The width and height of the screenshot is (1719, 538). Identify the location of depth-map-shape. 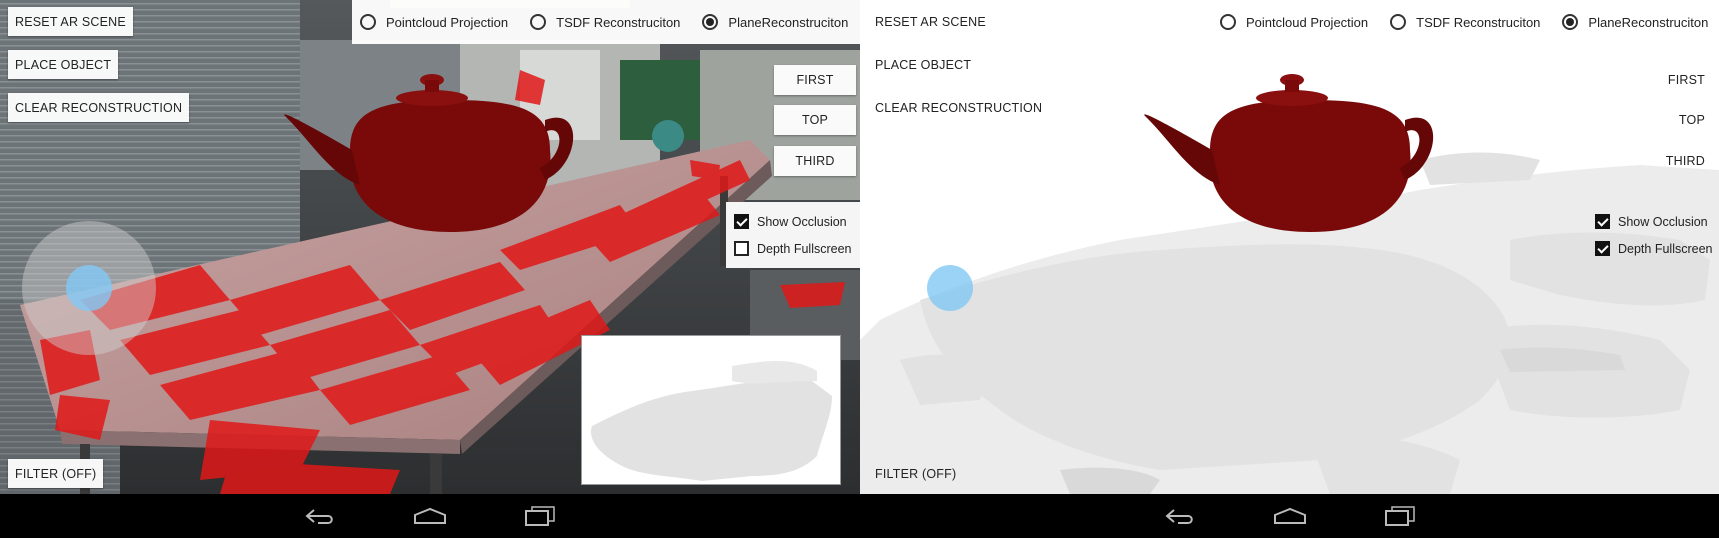
(711, 421).